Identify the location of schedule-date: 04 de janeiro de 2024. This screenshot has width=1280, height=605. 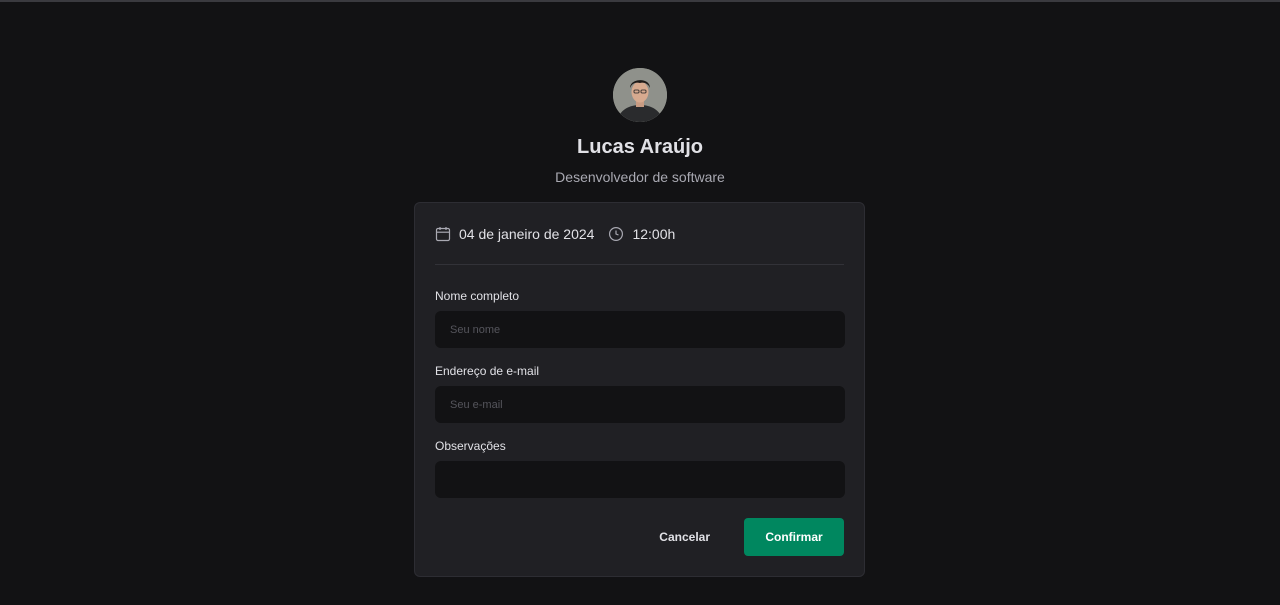
(514, 234).